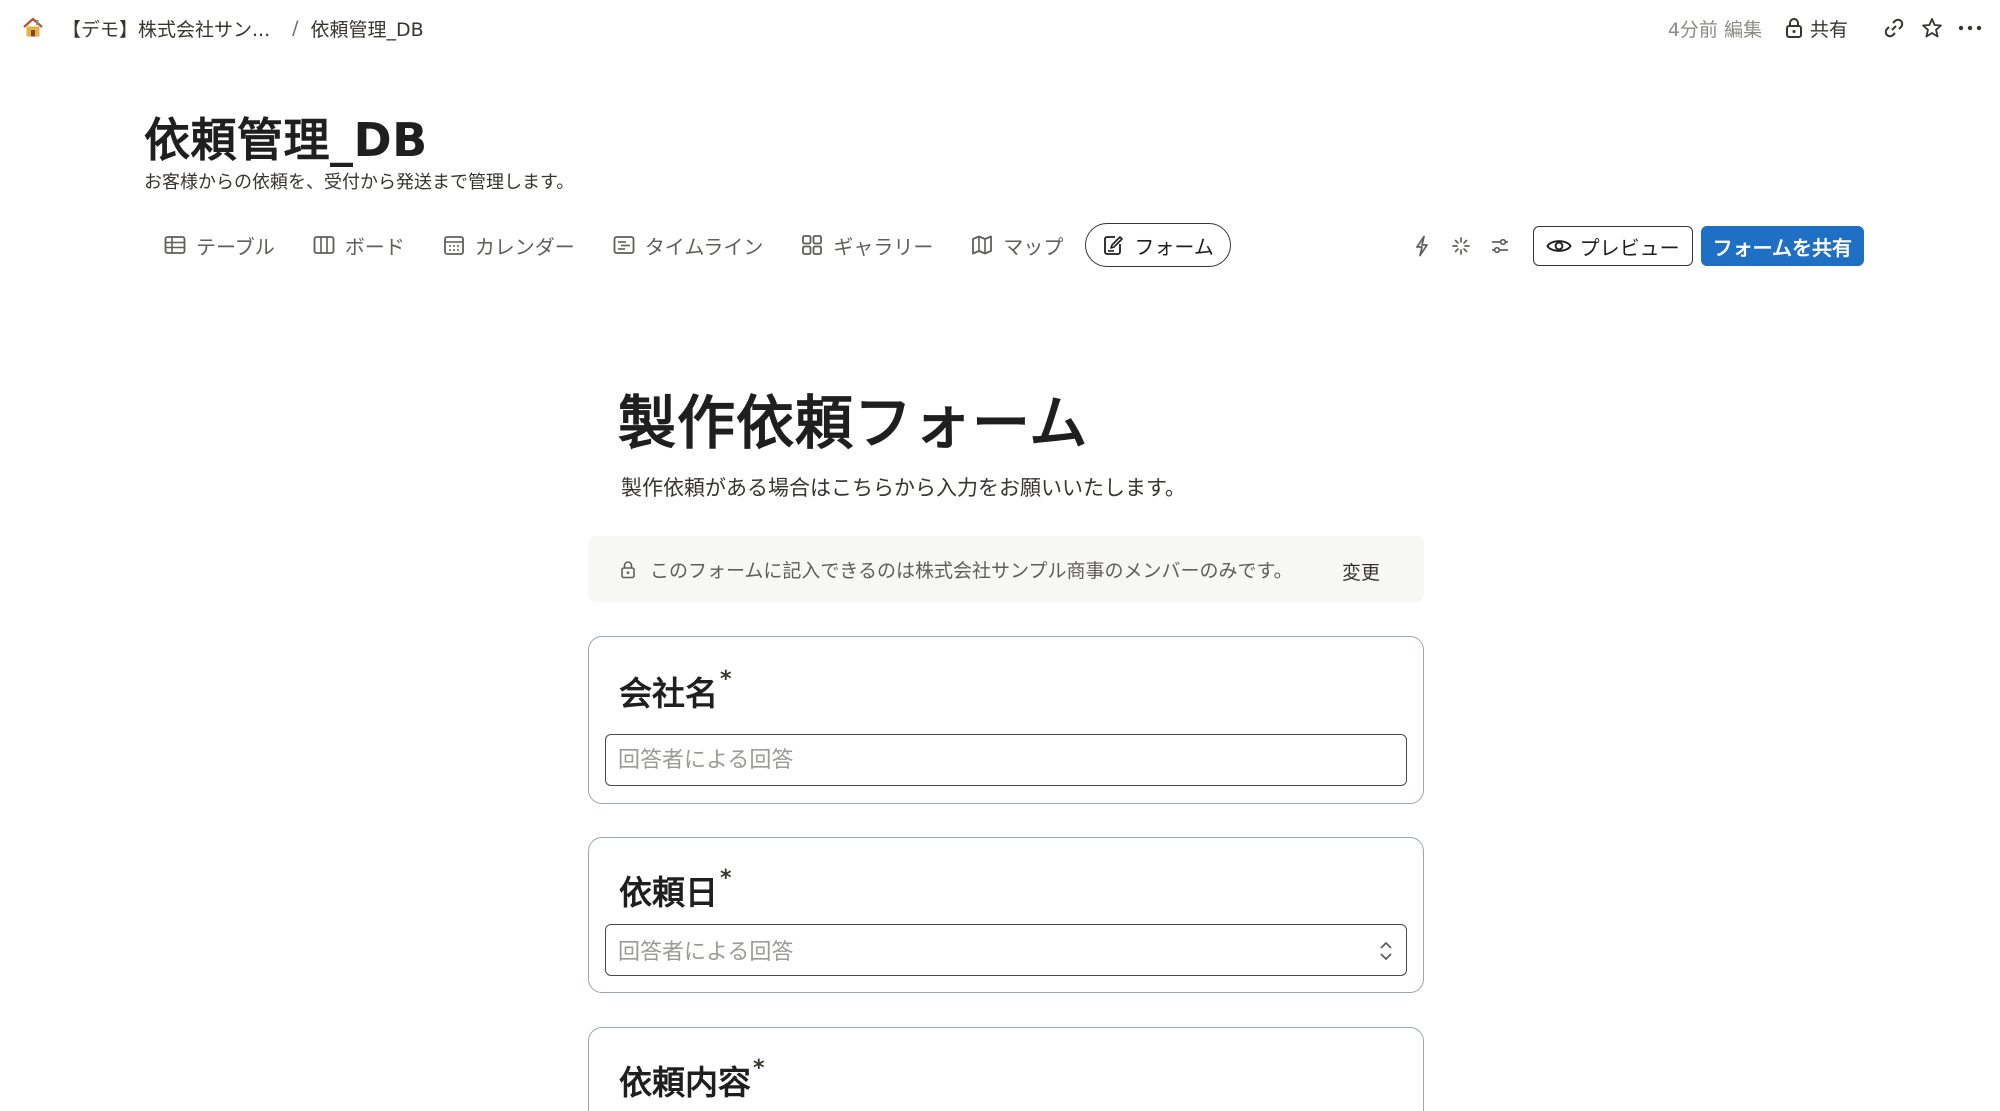 The height and width of the screenshot is (1111, 2000). I want to click on company-name-input, so click(1006, 760).